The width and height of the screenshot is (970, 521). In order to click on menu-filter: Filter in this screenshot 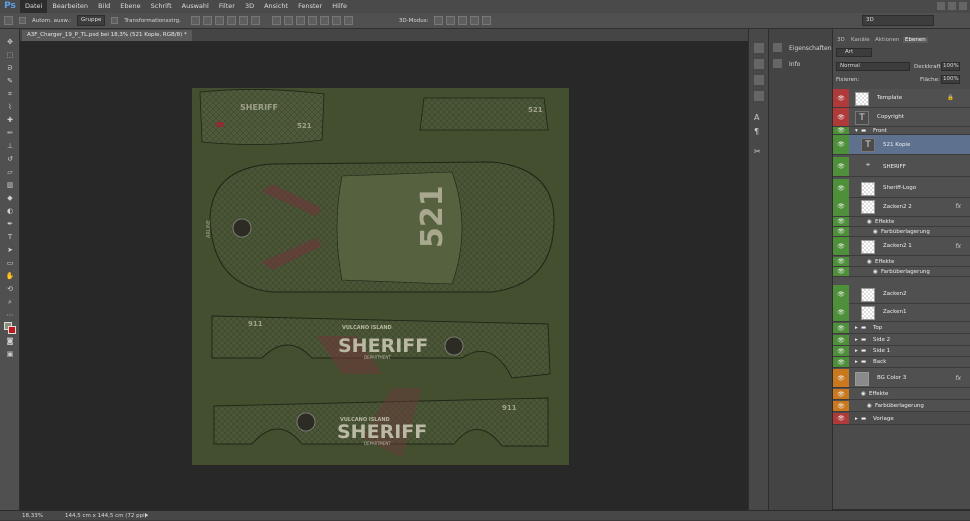, I will do `click(227, 6)`.